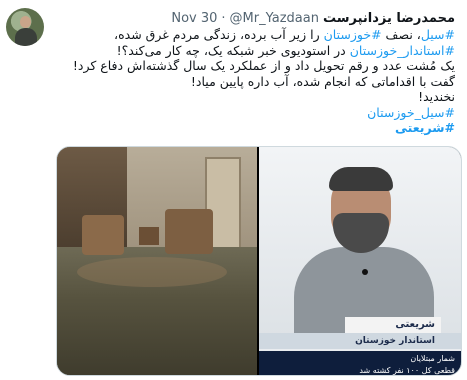 This screenshot has height=380, width=467. Describe the element at coordinates (149, 236) in the screenshot. I see `photo-table` at that location.